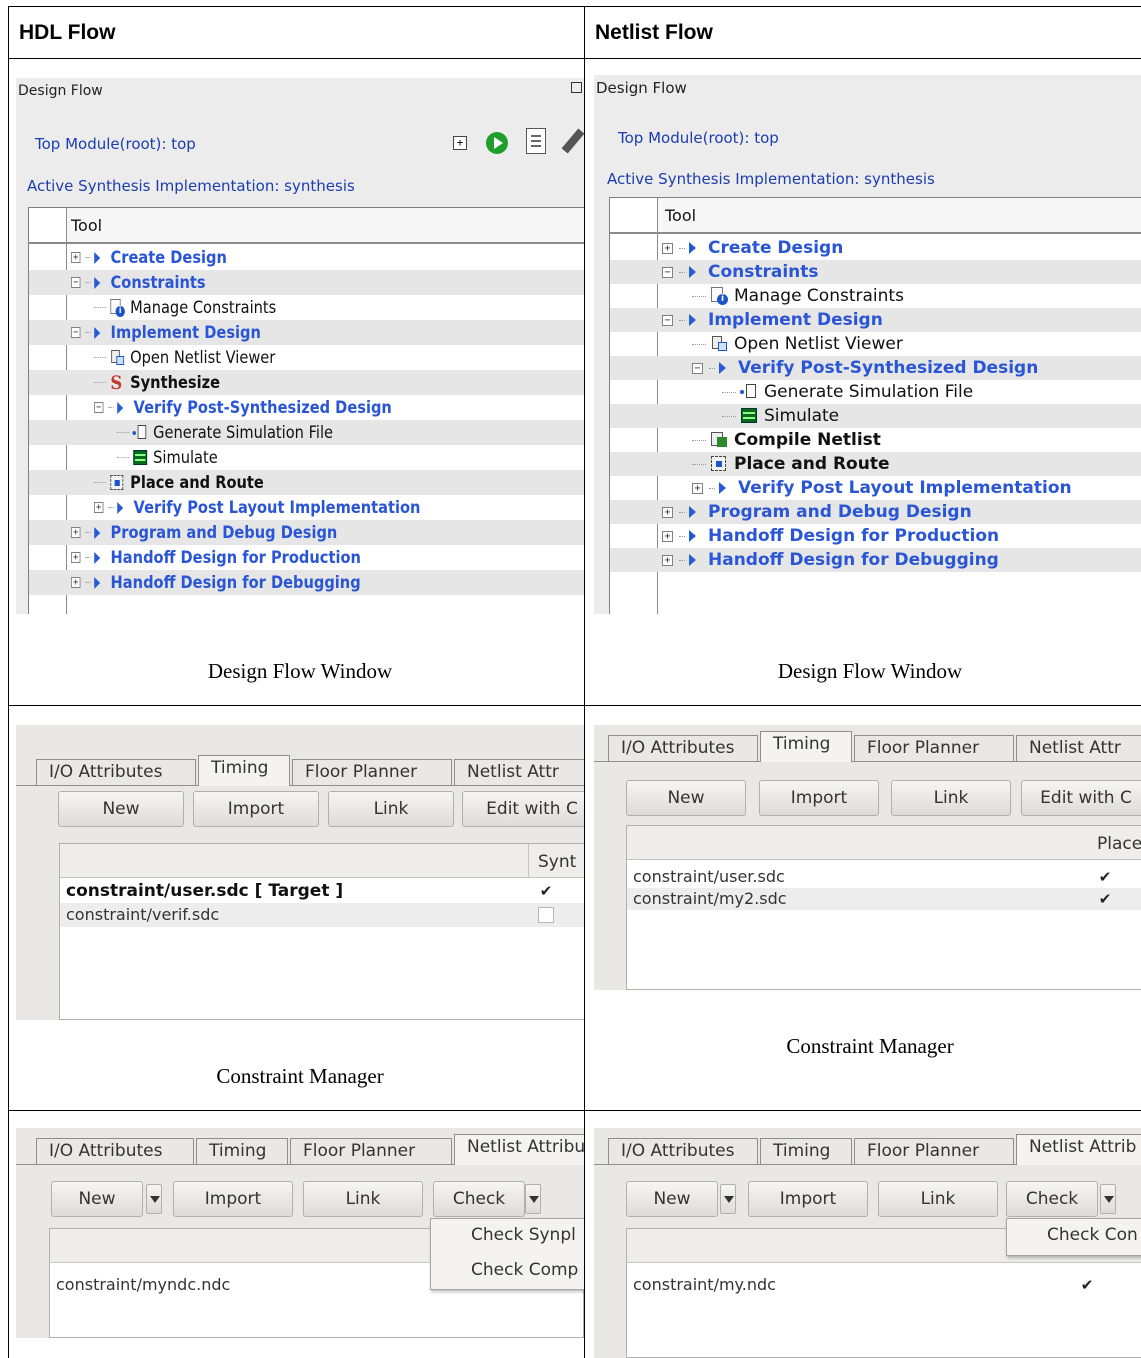 The width and height of the screenshot is (1141, 1358). What do you see at coordinates (884, 1285) in the screenshot?
I see `table-row: constraint/my.ndc ✔` at bounding box center [884, 1285].